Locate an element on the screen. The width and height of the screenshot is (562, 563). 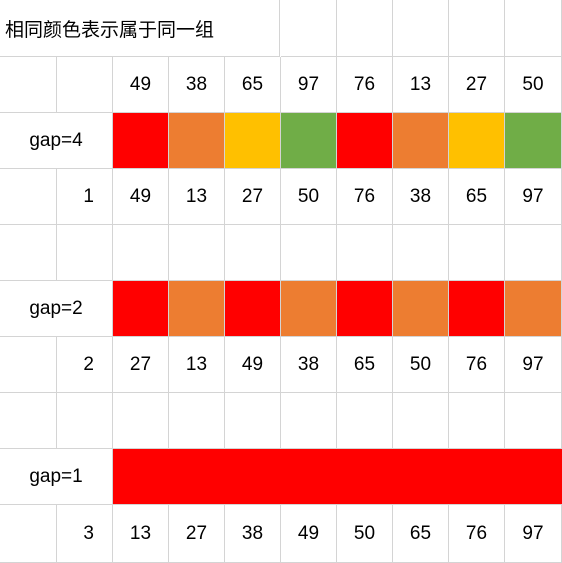
gap-label: gap=4 is located at coordinates (56, 141).